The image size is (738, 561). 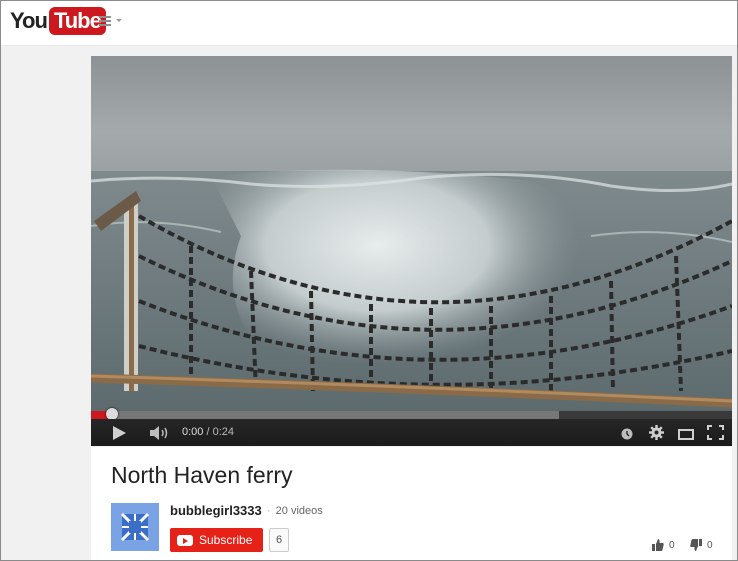 I want to click on channel-avatar, so click(x=135, y=527).